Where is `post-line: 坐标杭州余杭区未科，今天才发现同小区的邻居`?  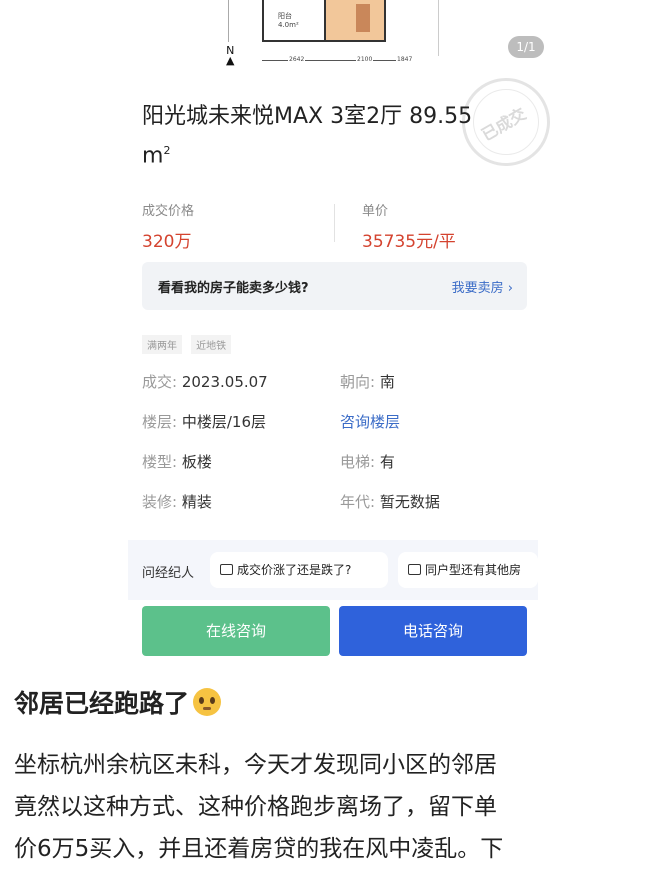 post-line: 坐标杭州余杭区未科，今天才发现同小区的邻居 is located at coordinates (255, 765).